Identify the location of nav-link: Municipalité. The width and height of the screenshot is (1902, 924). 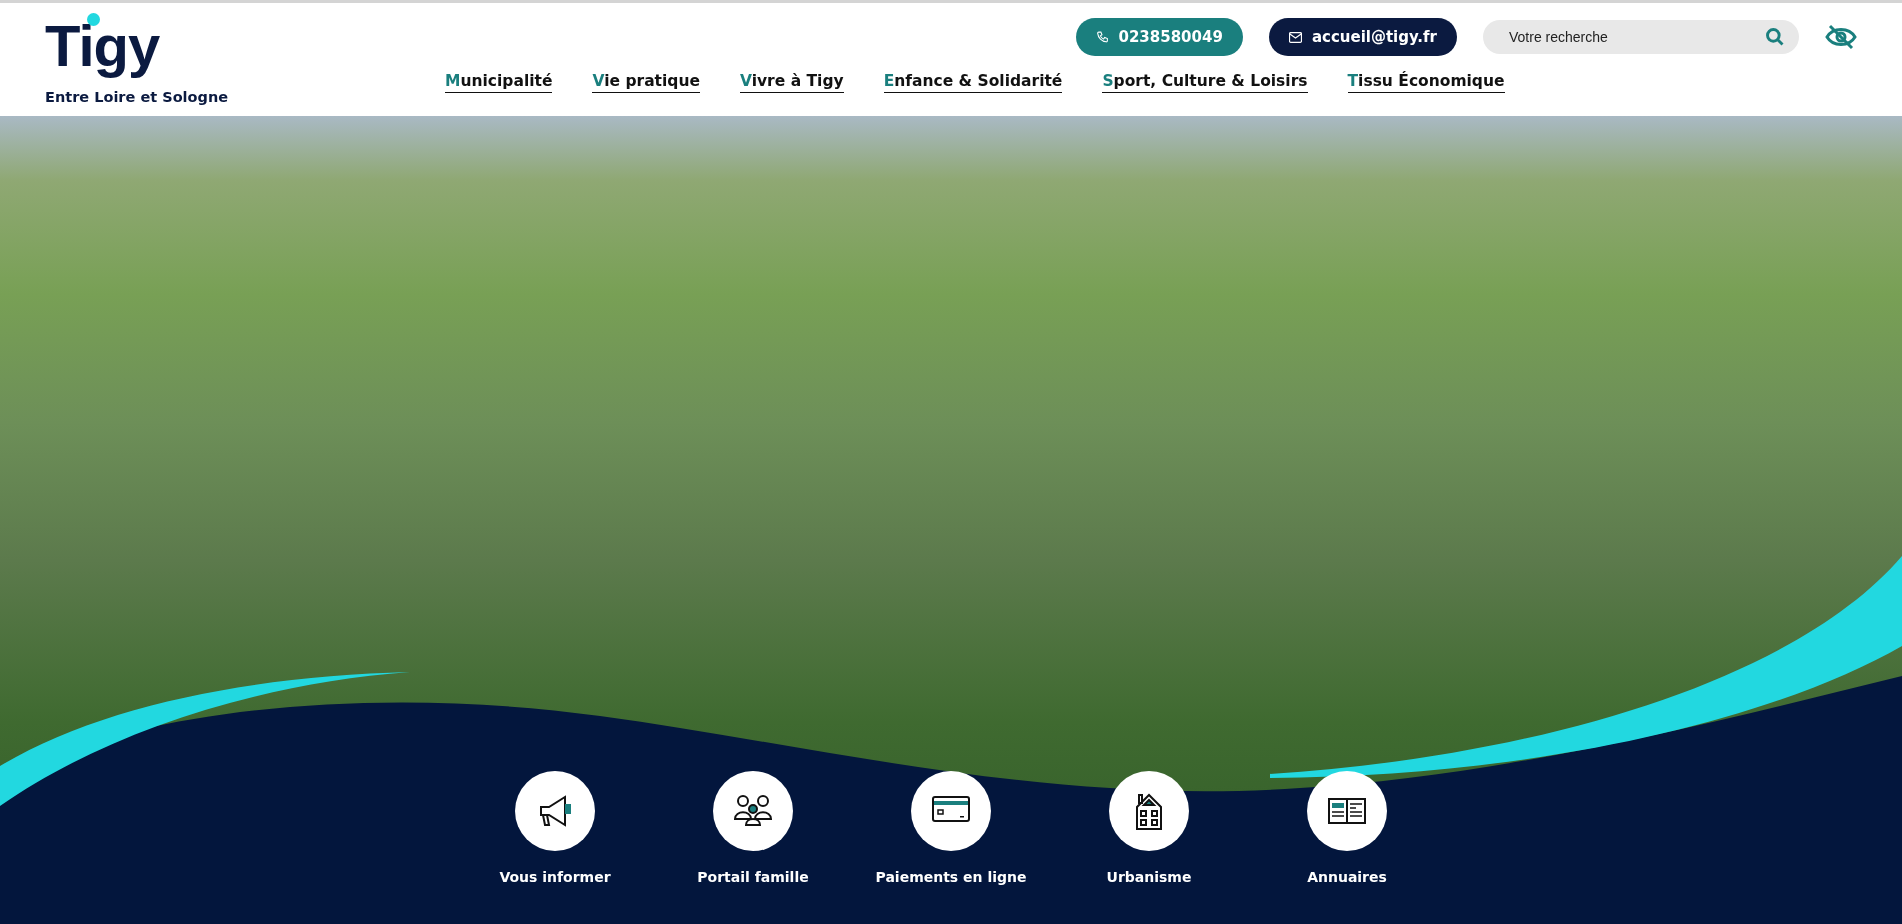
(499, 82).